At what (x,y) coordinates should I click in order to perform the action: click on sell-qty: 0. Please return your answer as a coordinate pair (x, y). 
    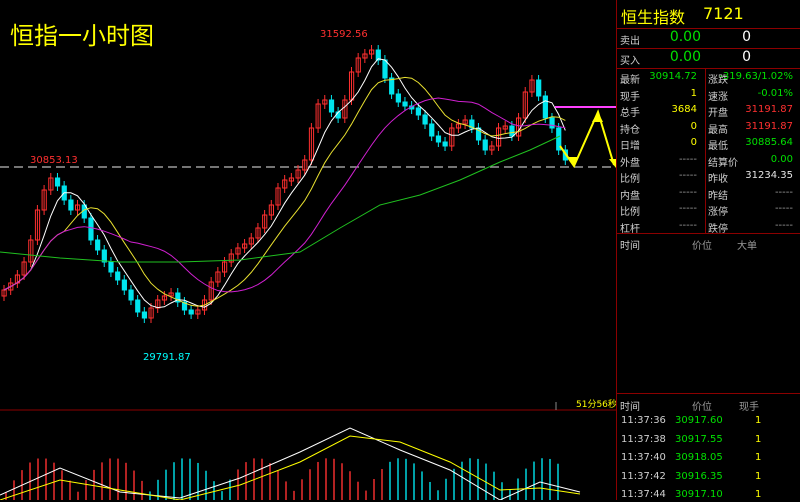
    Looking at the image, I should click on (746, 37).